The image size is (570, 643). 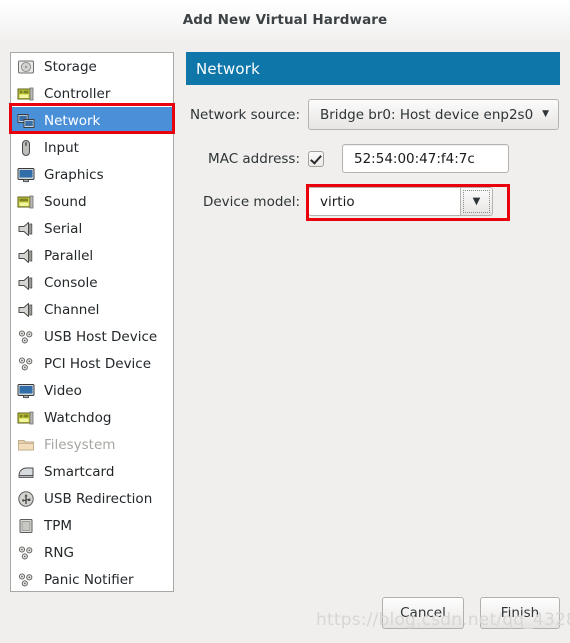 I want to click on mac-address-input: 52:54:00:47:f4:7c, so click(x=425, y=158).